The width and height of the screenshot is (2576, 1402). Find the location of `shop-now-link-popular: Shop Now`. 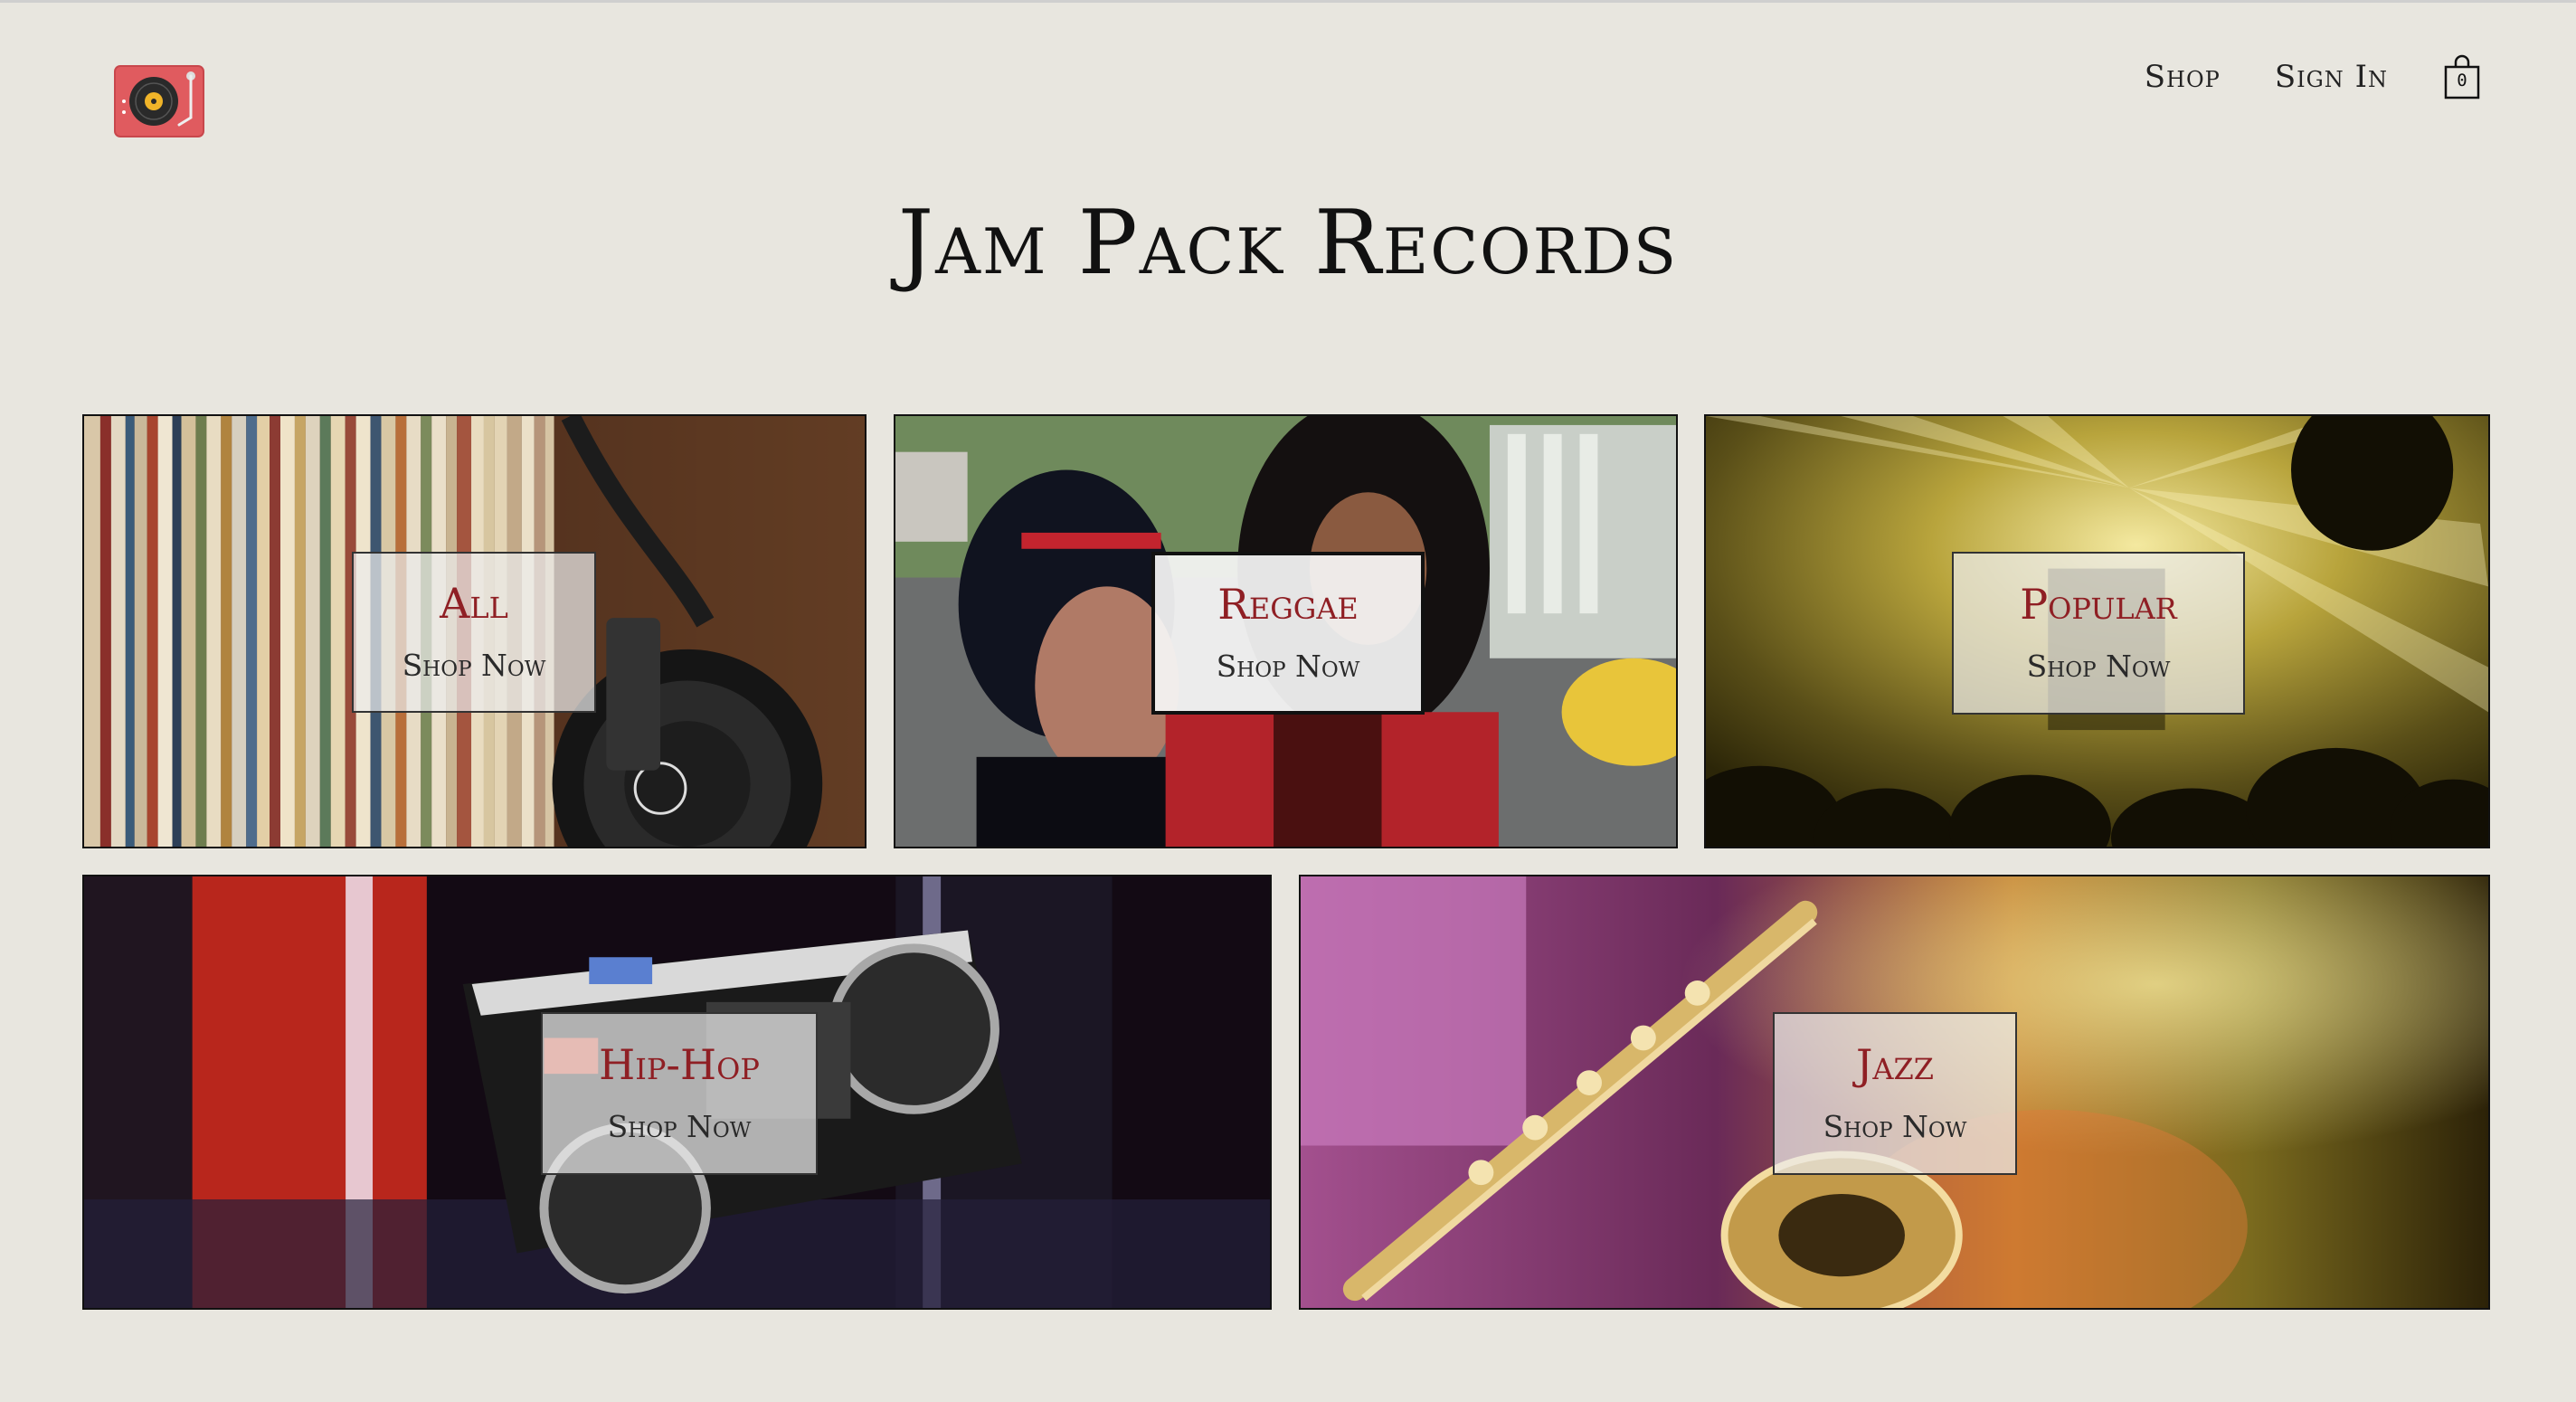

shop-now-link-popular: Shop Now is located at coordinates (2099, 666).